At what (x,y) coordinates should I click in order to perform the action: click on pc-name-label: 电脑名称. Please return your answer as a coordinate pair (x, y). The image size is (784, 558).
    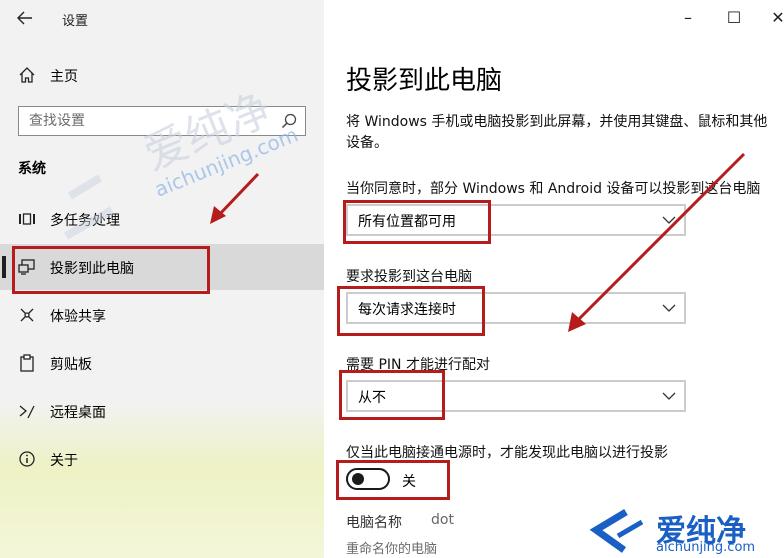
    Looking at the image, I should click on (374, 523).